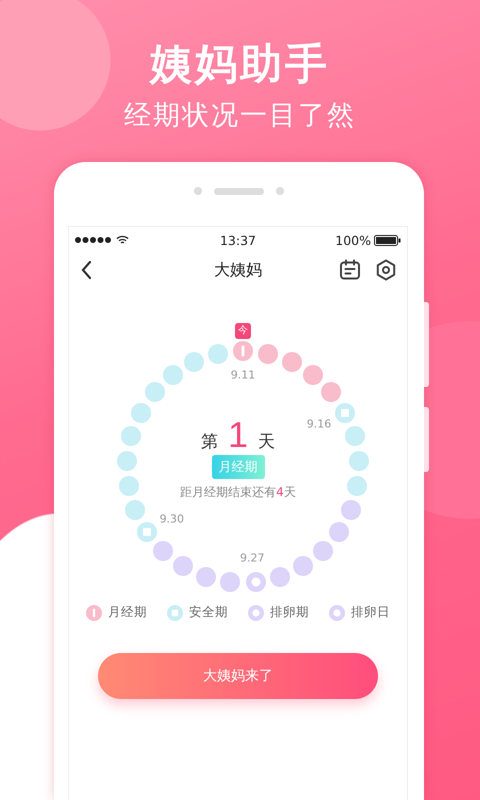 This screenshot has width=480, height=800. I want to click on settings-button, so click(386, 270).